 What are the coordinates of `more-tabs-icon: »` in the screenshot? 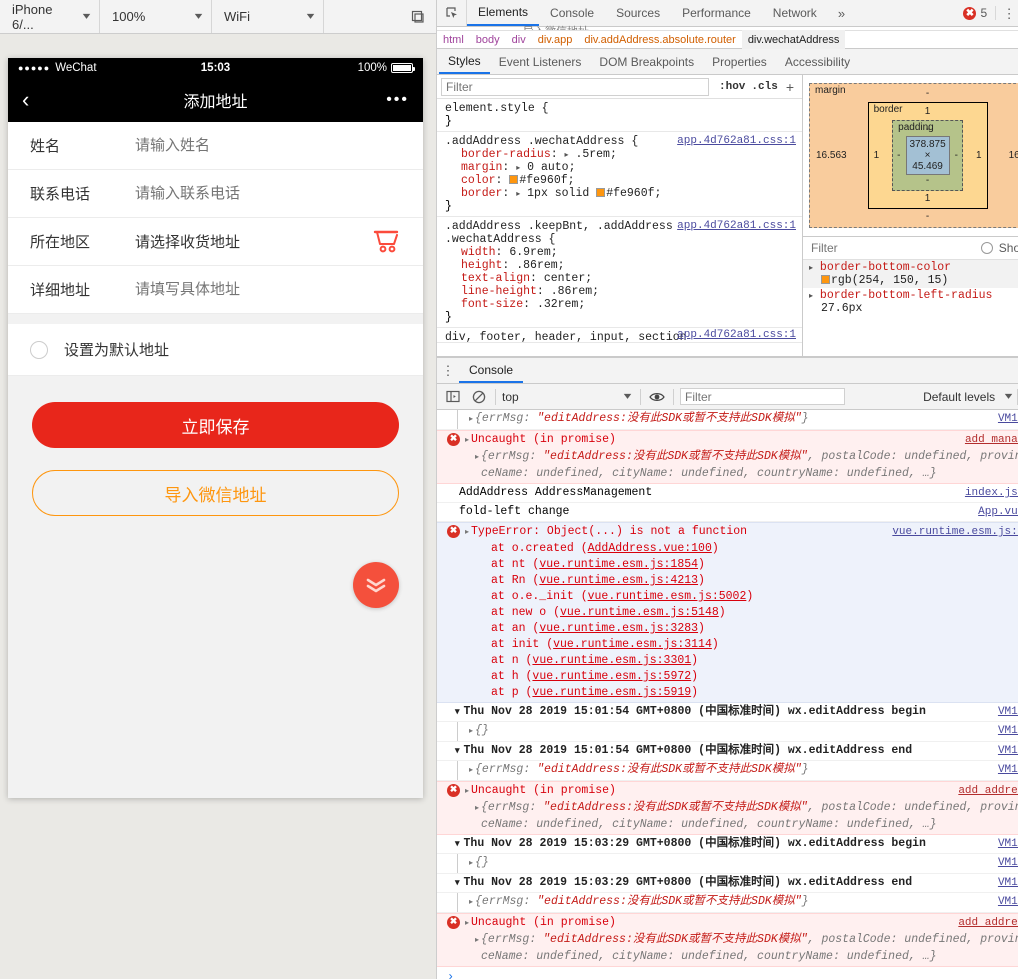 It's located at (841, 13).